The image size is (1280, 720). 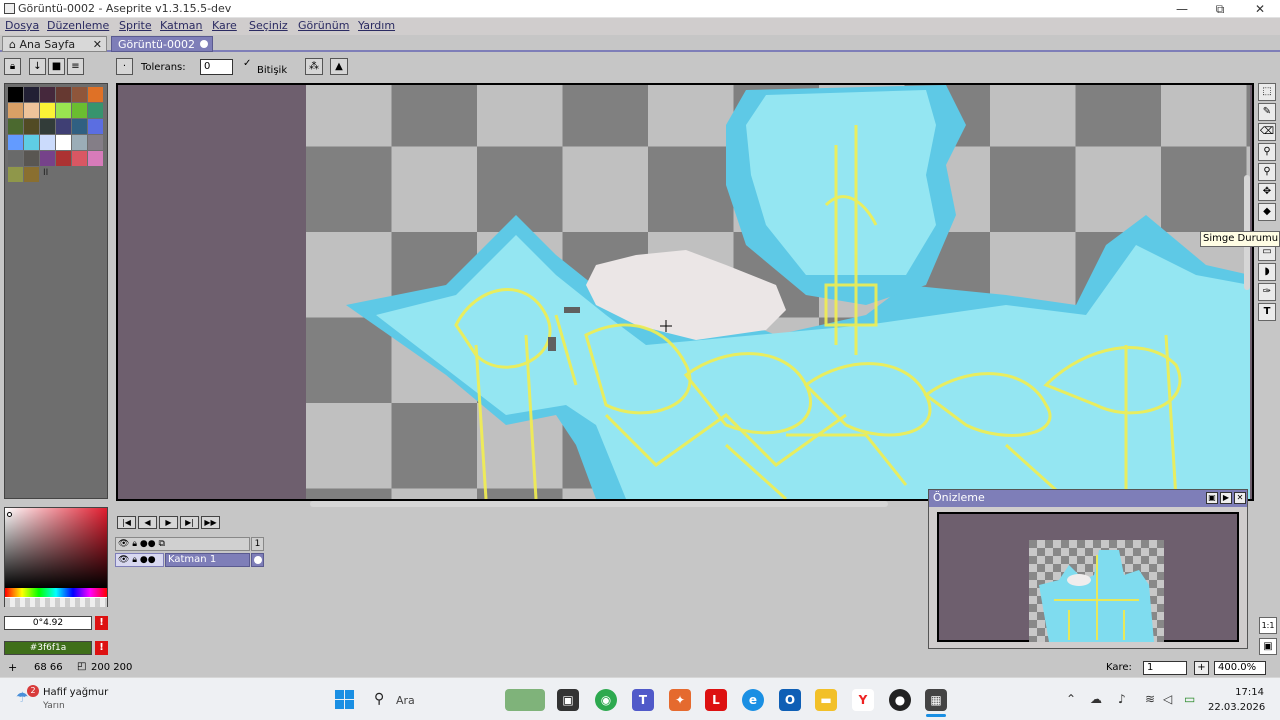 What do you see at coordinates (139, 560) in the screenshot?
I see `layer-visibility-icon: 👁︎ 🔒︎ ●●` at bounding box center [139, 560].